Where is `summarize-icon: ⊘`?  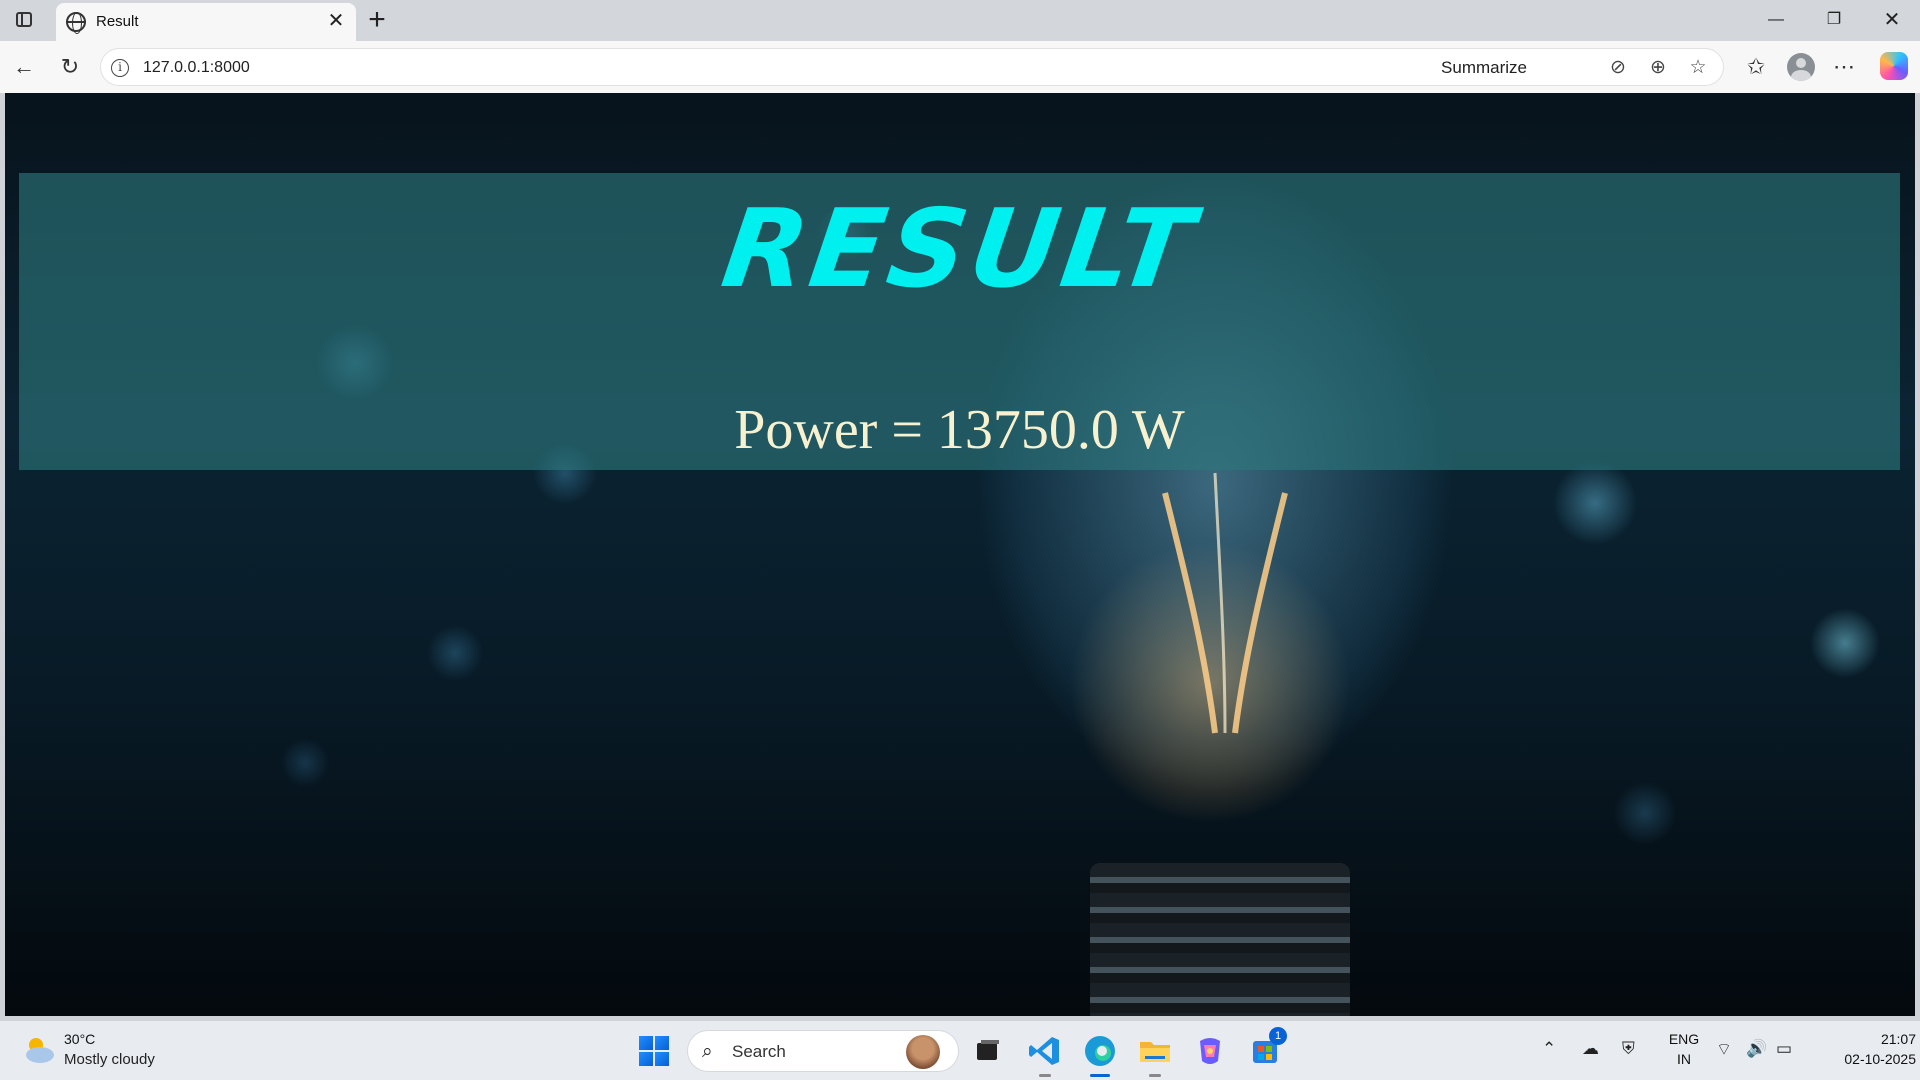 summarize-icon: ⊘ is located at coordinates (1618, 68).